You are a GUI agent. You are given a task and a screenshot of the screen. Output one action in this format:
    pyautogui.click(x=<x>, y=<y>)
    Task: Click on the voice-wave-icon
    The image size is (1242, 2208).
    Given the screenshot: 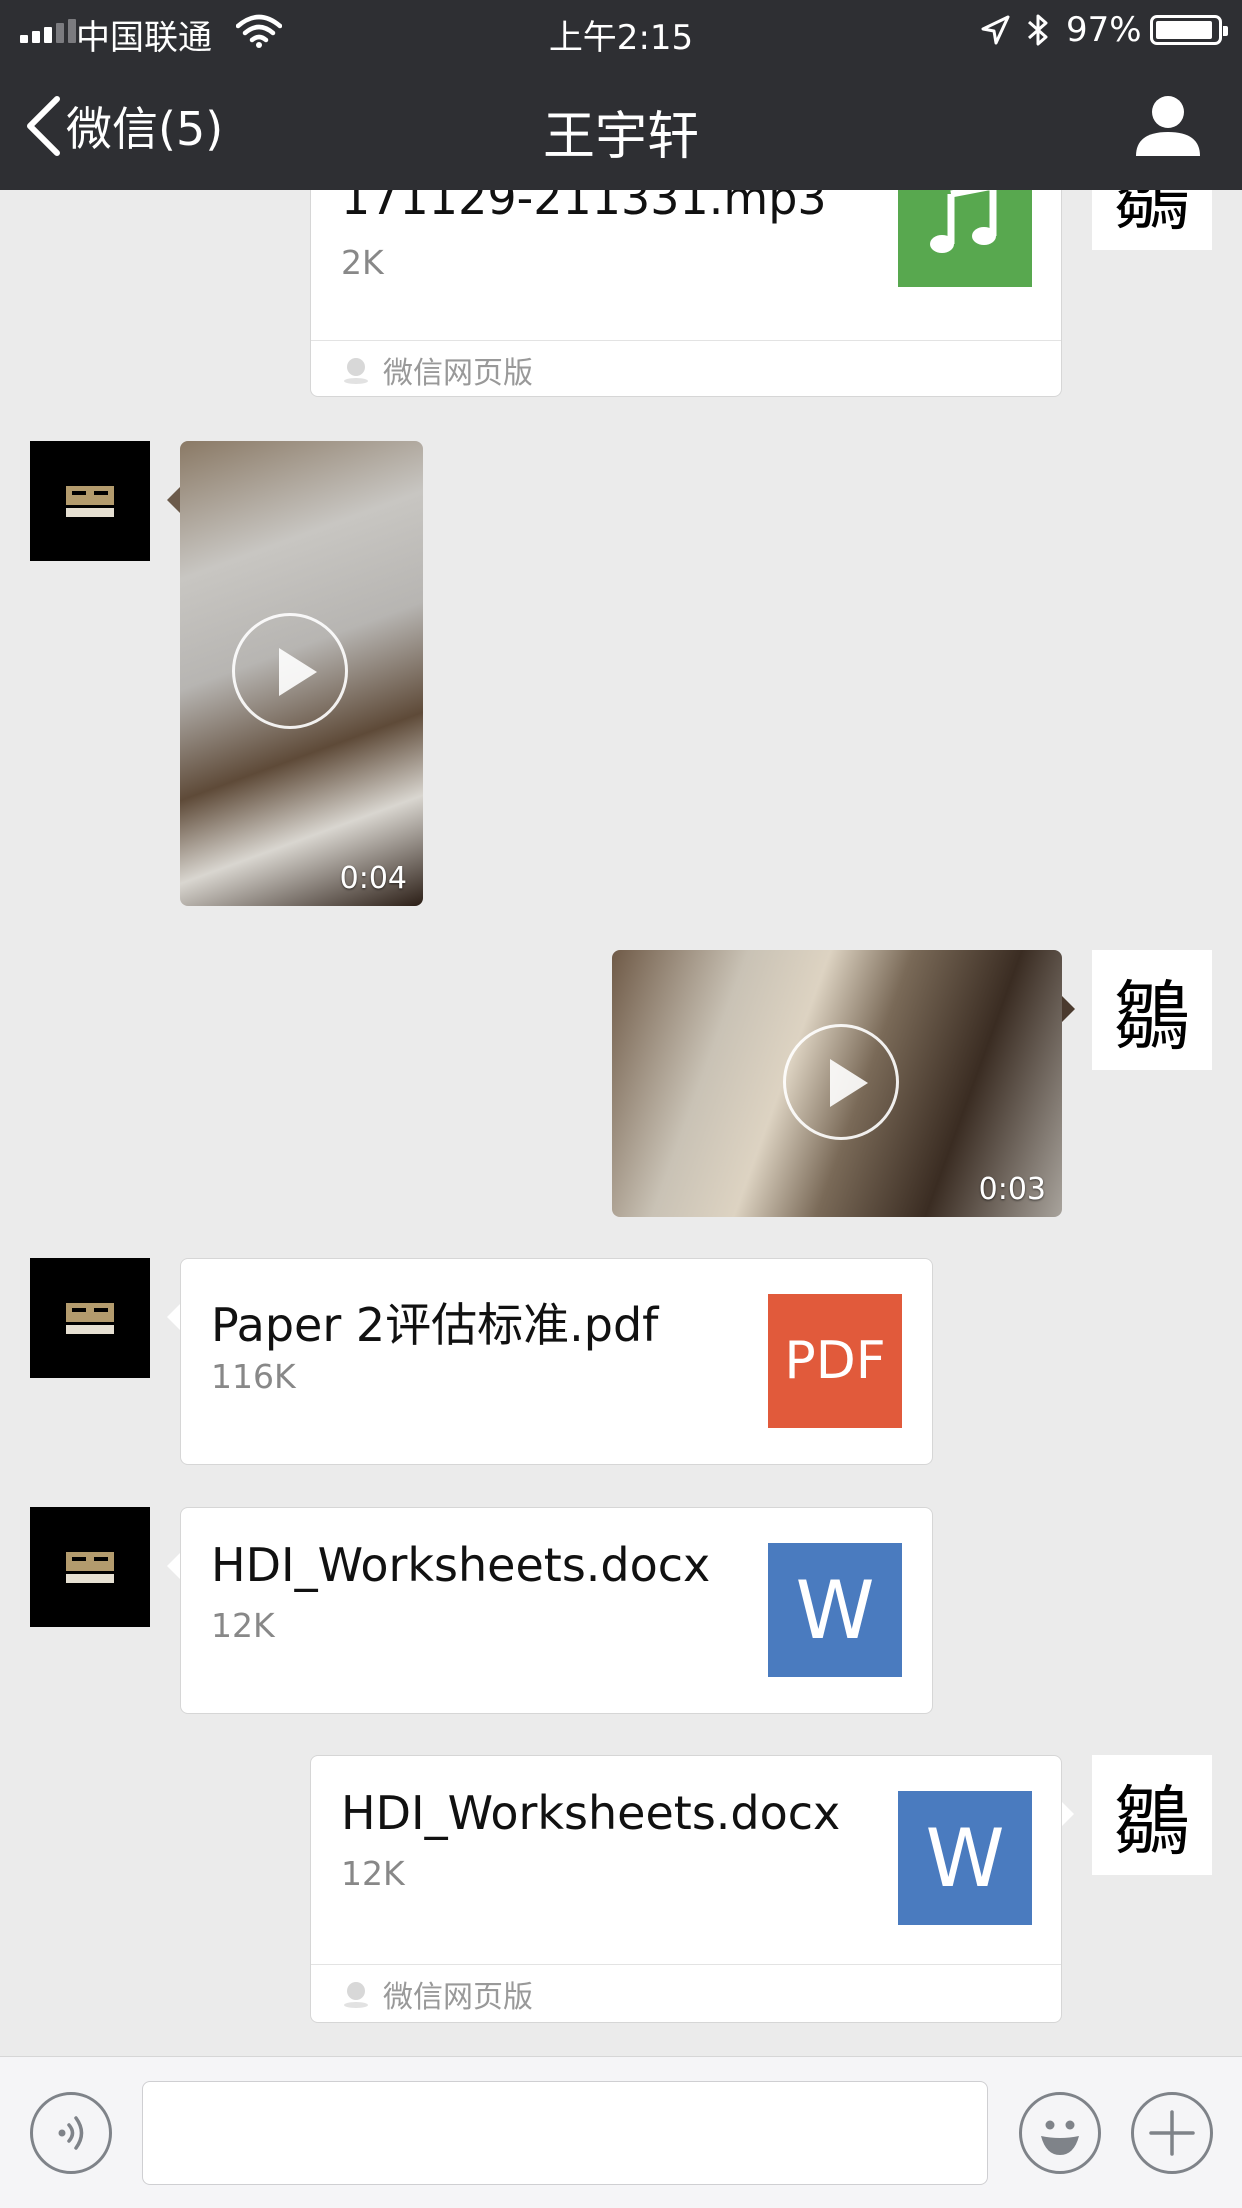 What is the action you would take?
    pyautogui.click(x=71, y=2133)
    